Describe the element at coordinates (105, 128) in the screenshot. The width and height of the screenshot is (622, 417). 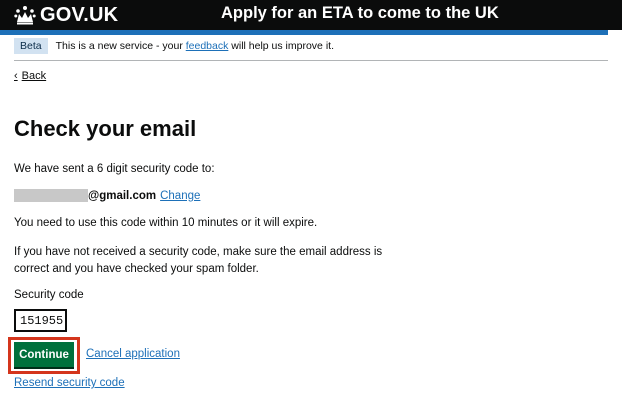
I see `page-title: Check your email` at that location.